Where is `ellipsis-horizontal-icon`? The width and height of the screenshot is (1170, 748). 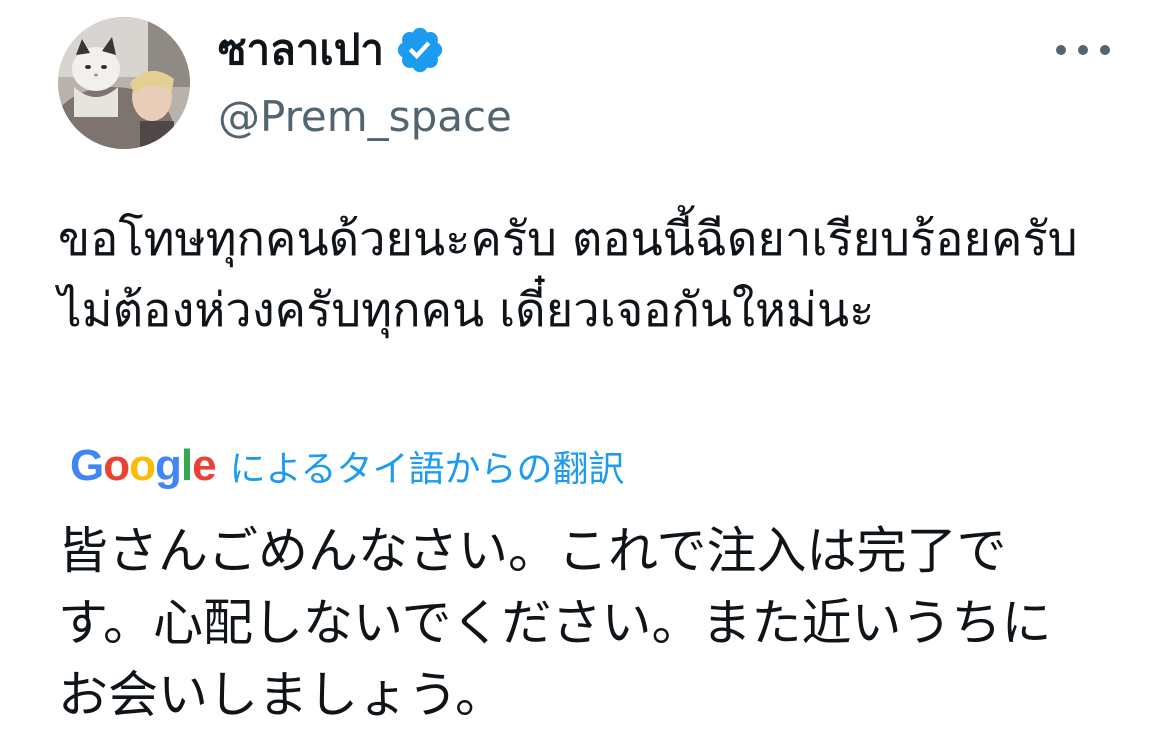
ellipsis-horizontal-icon is located at coordinates (1083, 50).